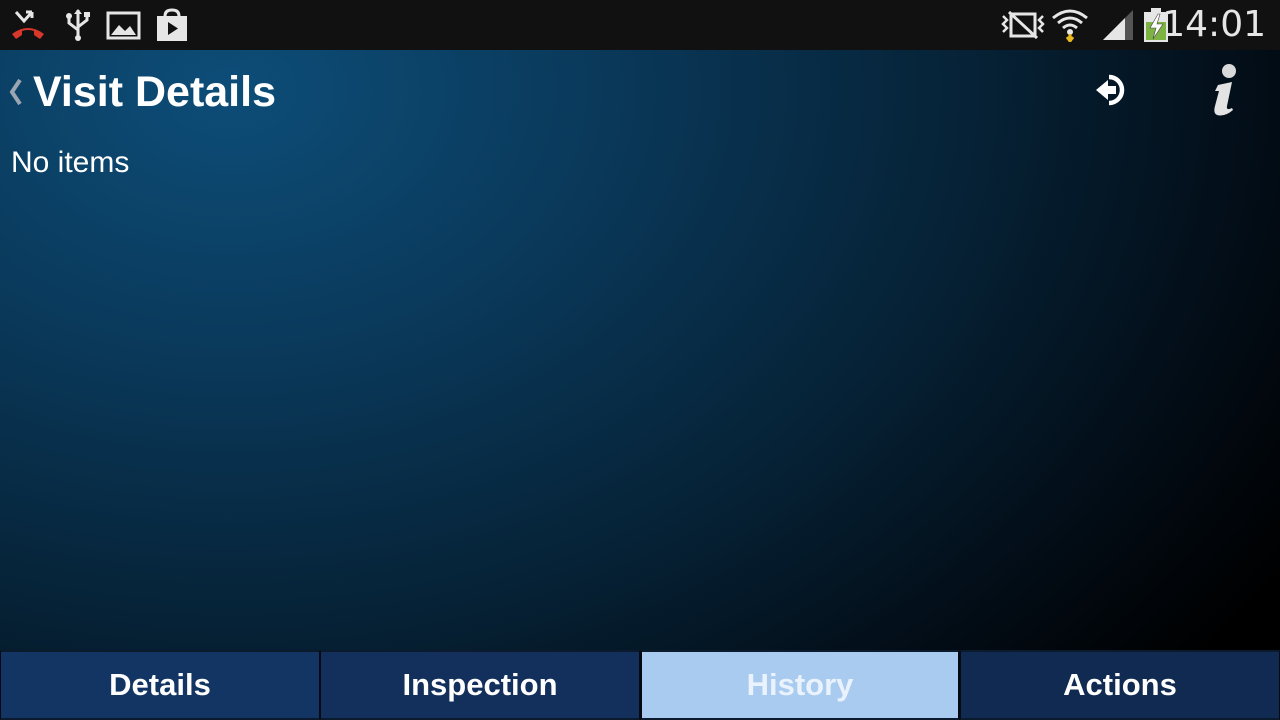 Image resolution: width=1280 pixels, height=720 pixels. Describe the element at coordinates (1023, 25) in the screenshot. I see `silent-mode-icon` at that location.